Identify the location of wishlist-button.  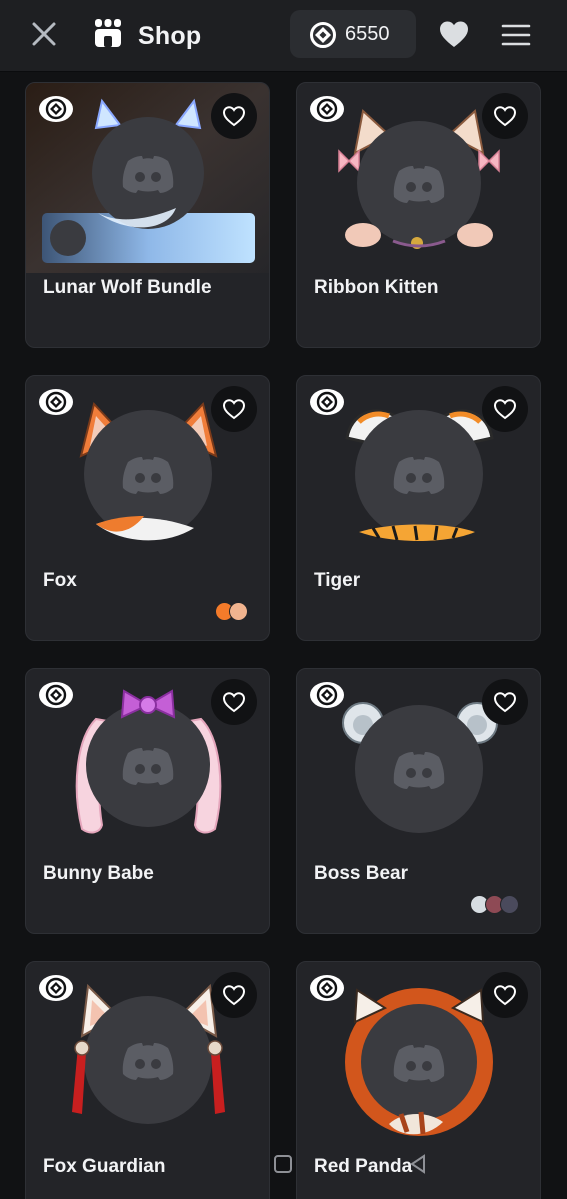
(454, 35).